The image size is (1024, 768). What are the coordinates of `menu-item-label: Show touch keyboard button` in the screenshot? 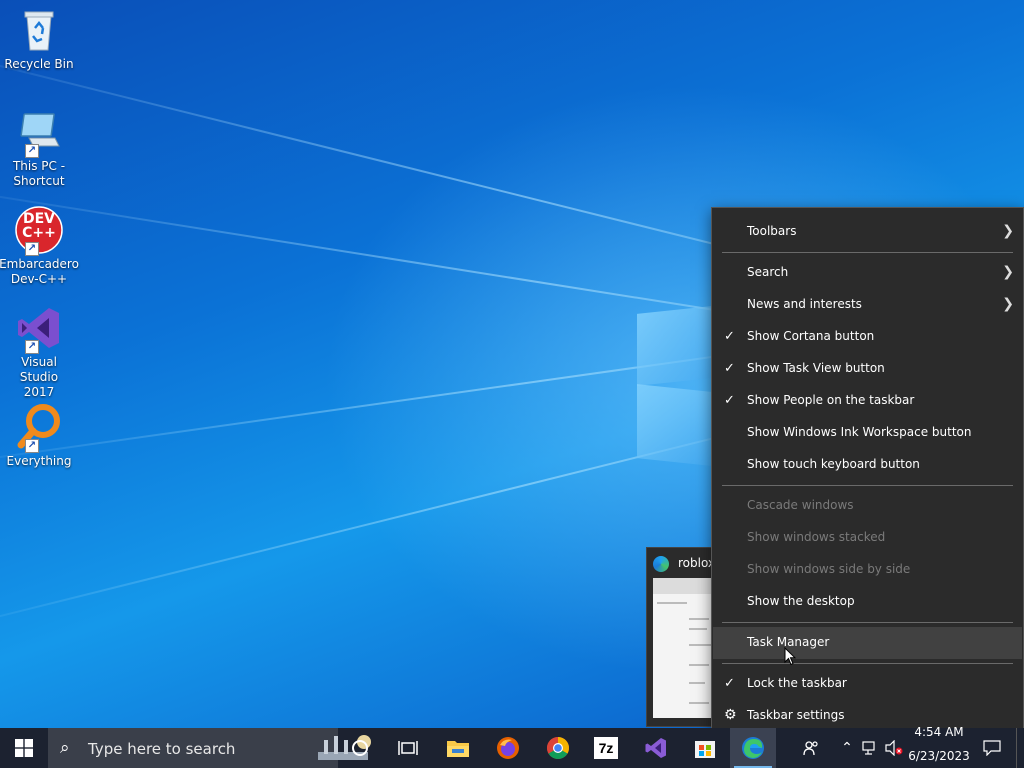 It's located at (833, 464).